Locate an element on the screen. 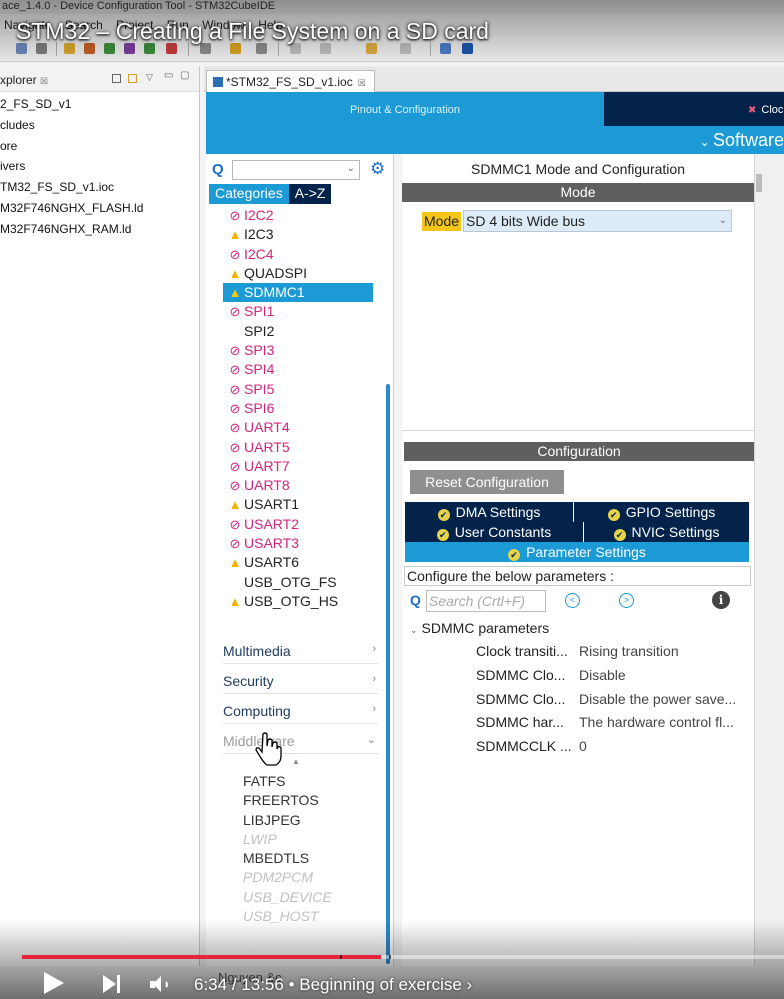 The image size is (784, 999). collapse-all-icon is located at coordinates (116, 78).